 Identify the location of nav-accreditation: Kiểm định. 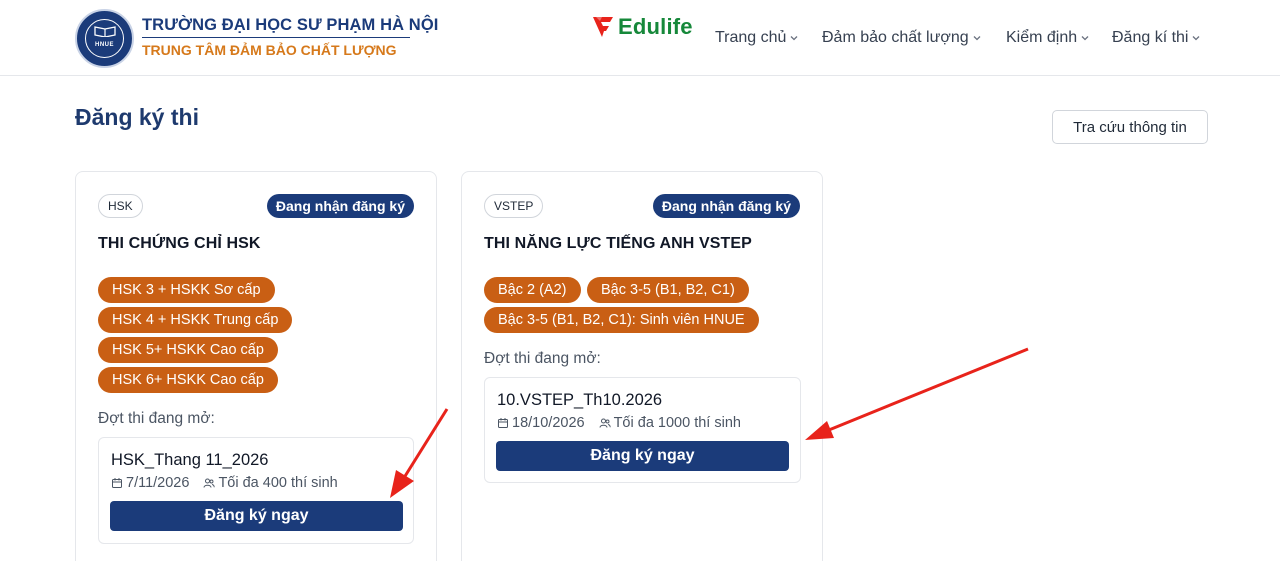
(1048, 38).